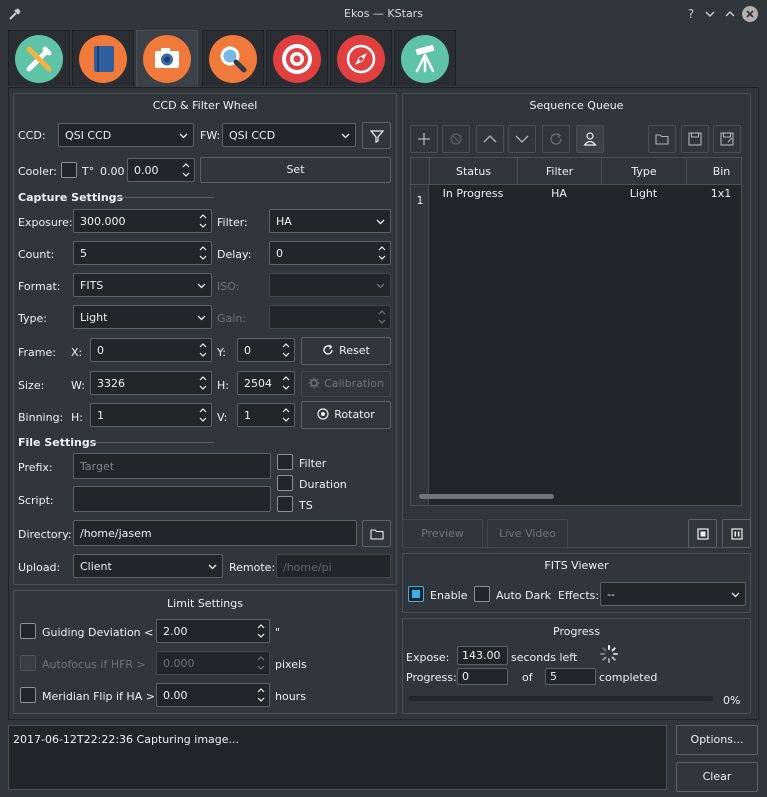 The width and height of the screenshot is (767, 797). Describe the element at coordinates (172, 466) in the screenshot. I see `prefix-input: Target` at that location.